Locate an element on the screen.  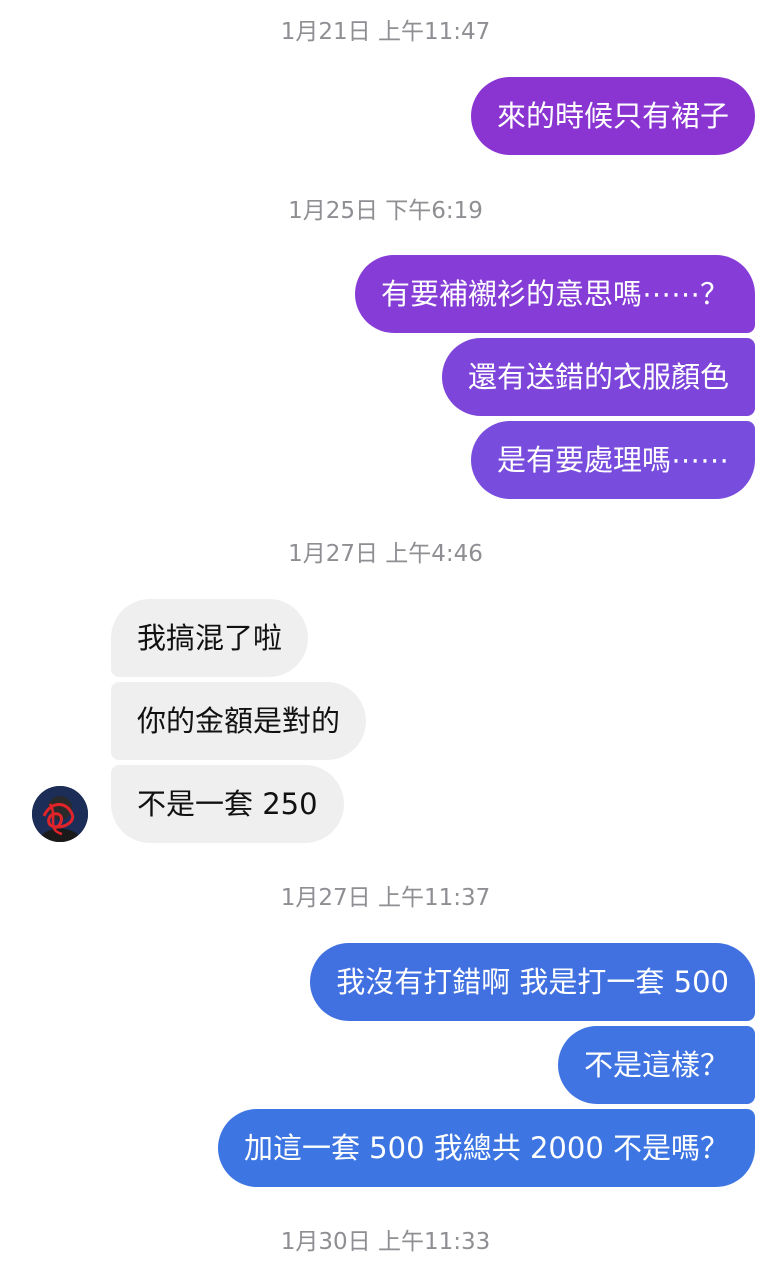
incoming-message-bubble: 你的金額是對的 is located at coordinates (239, 721).